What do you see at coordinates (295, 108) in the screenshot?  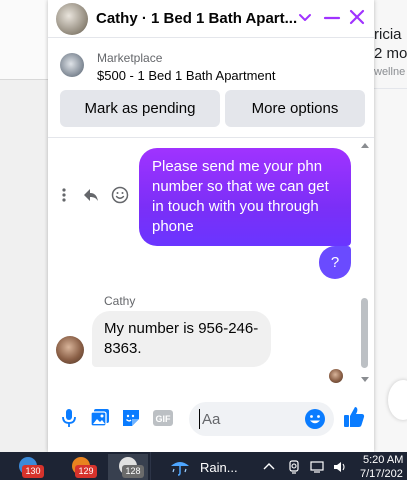 I see `more-options-button: More options` at bounding box center [295, 108].